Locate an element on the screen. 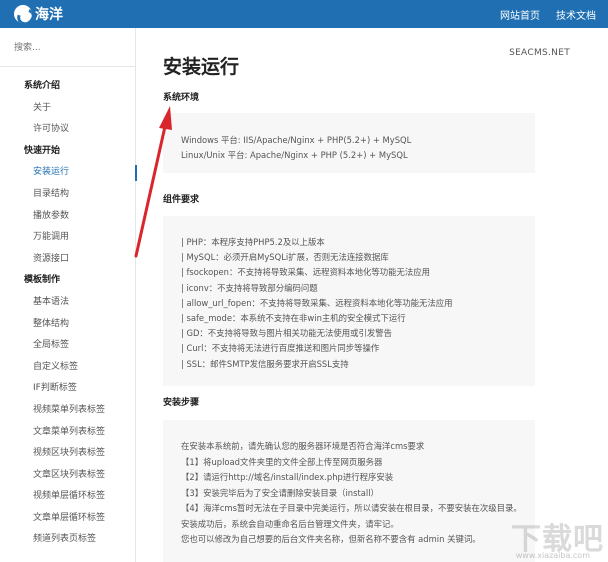  sidebar-item: 安装运行 is located at coordinates (68, 173).